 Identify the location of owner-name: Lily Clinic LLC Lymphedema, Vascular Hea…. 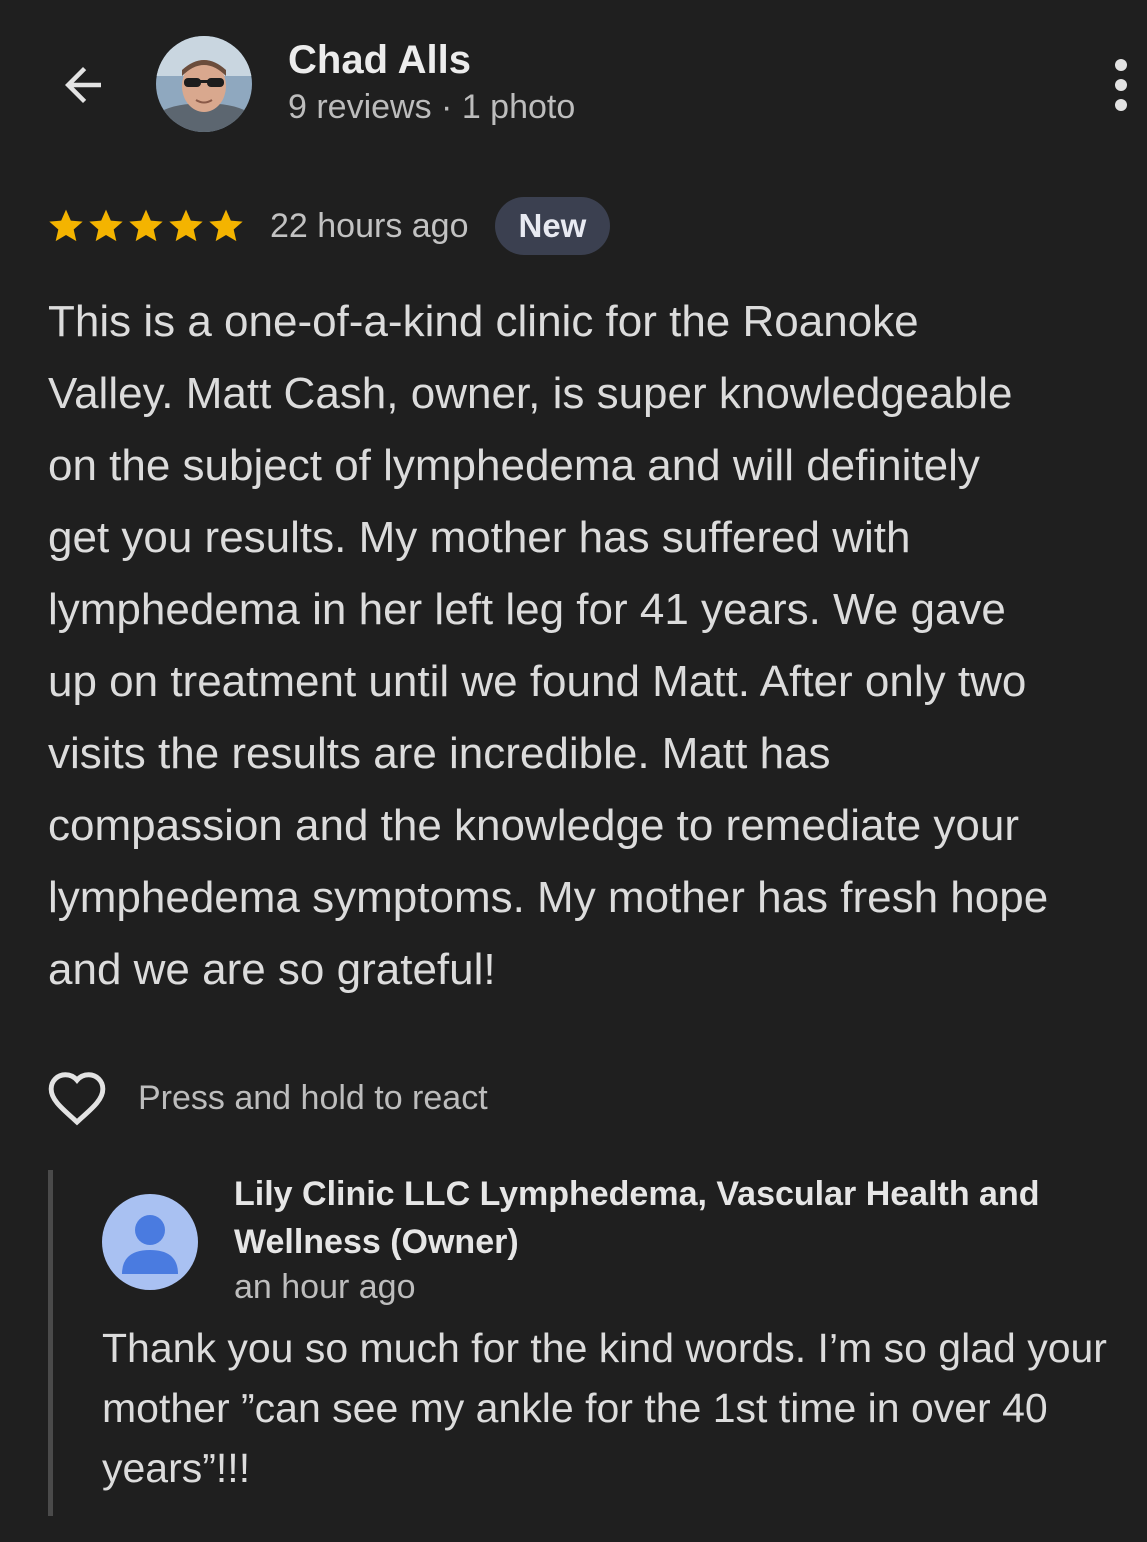
(674, 1218).